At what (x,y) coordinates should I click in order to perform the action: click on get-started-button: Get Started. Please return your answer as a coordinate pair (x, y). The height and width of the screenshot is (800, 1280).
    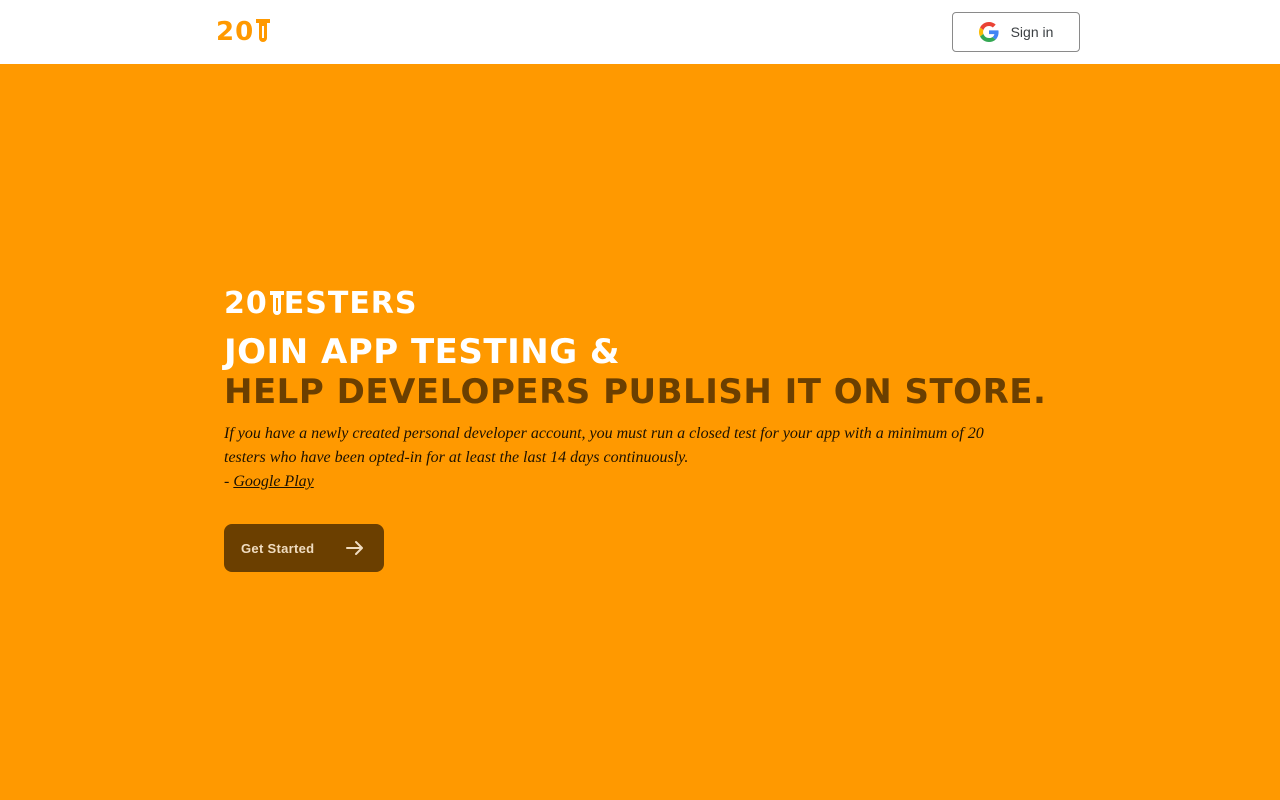
    Looking at the image, I should click on (304, 548).